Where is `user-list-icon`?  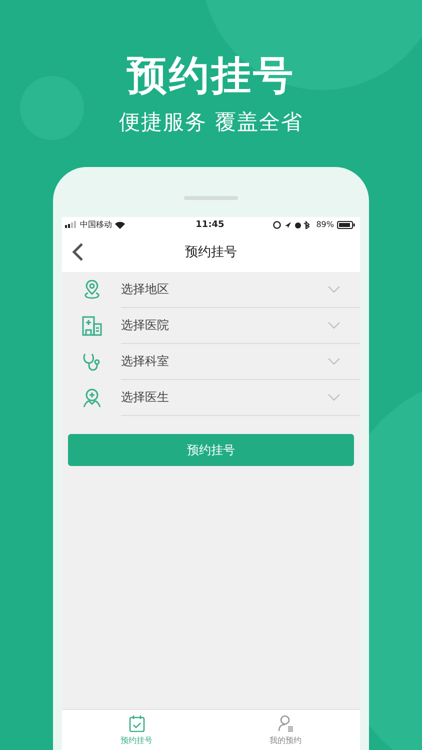 user-list-icon is located at coordinates (286, 723).